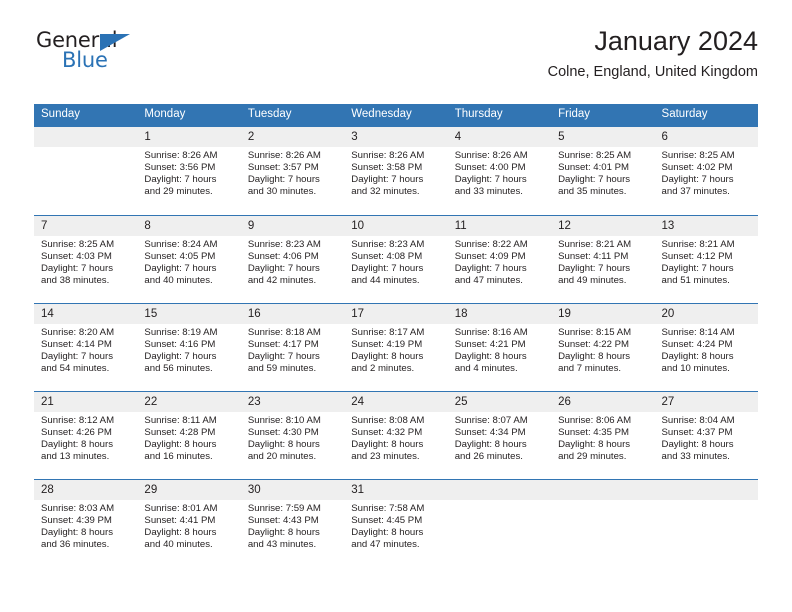 Image resolution: width=792 pixels, height=612 pixels. What do you see at coordinates (61, 114) in the screenshot?
I see `weekday-header-sunday: Sunday` at bounding box center [61, 114].